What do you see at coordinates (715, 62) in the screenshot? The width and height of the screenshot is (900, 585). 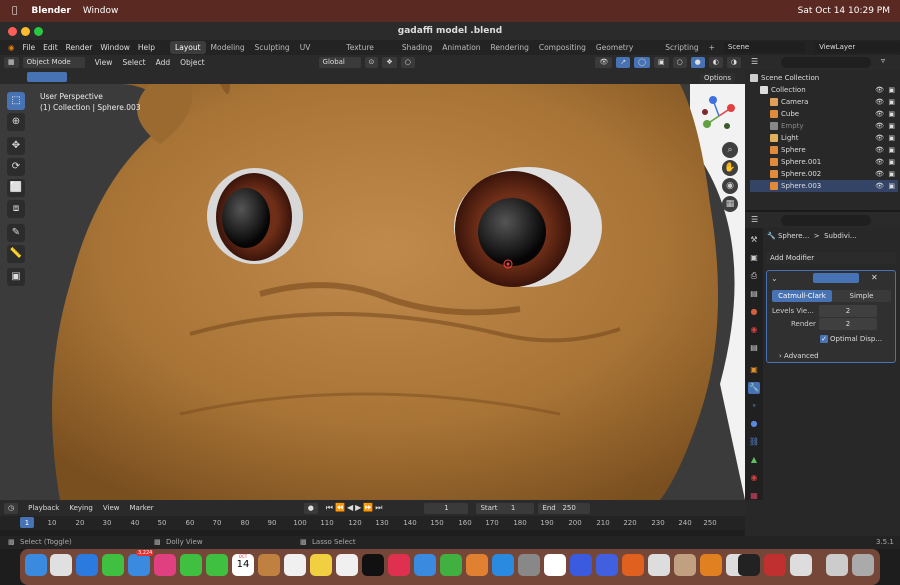 I see `shading-material-icon: ◐` at bounding box center [715, 62].